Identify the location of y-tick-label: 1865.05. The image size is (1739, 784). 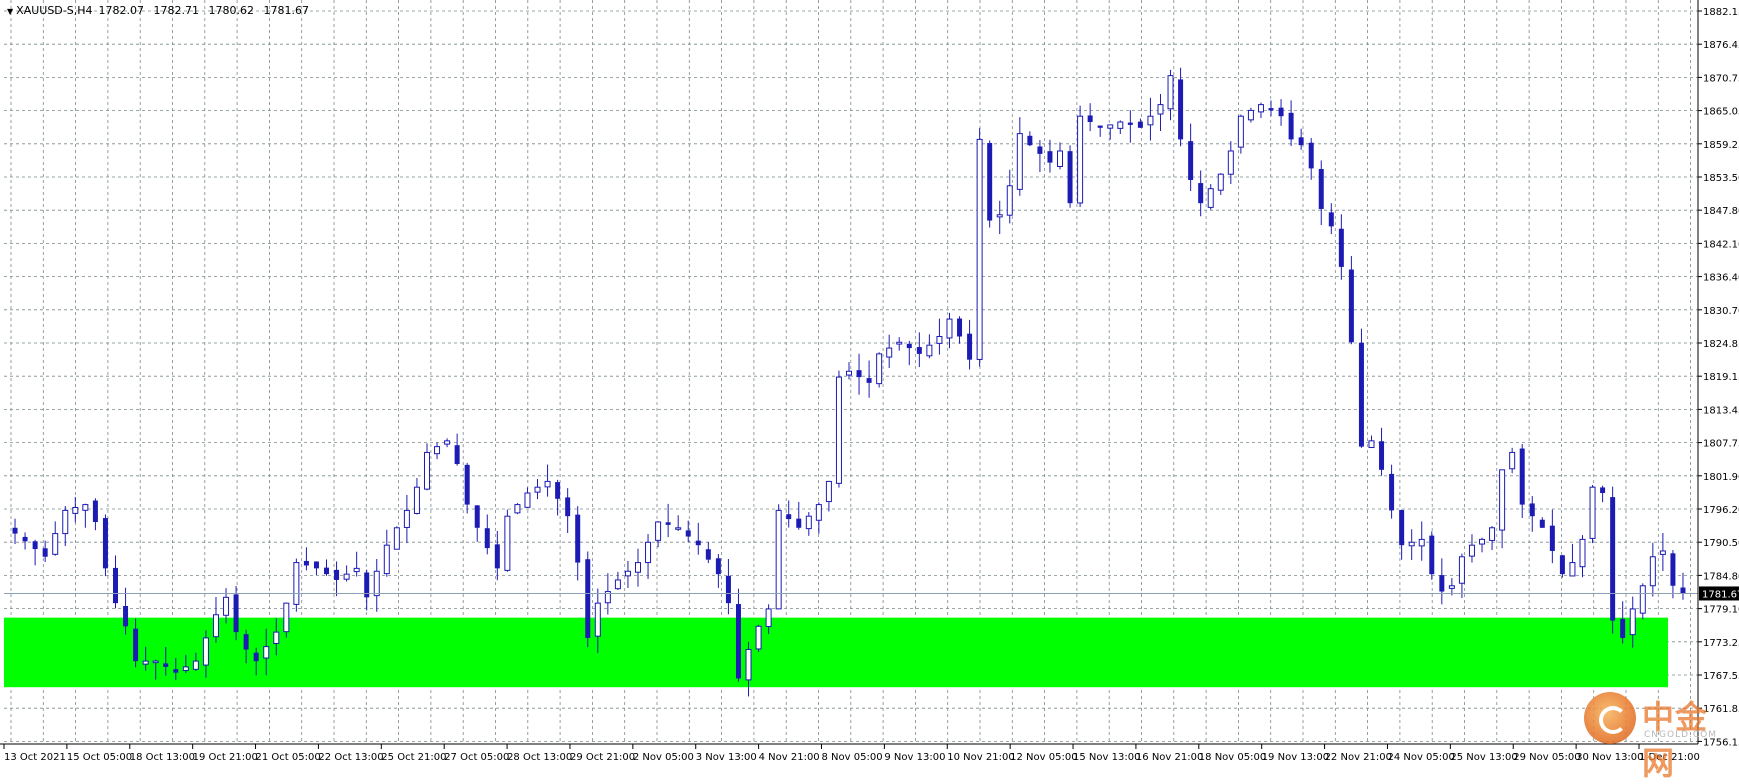
(1721, 112).